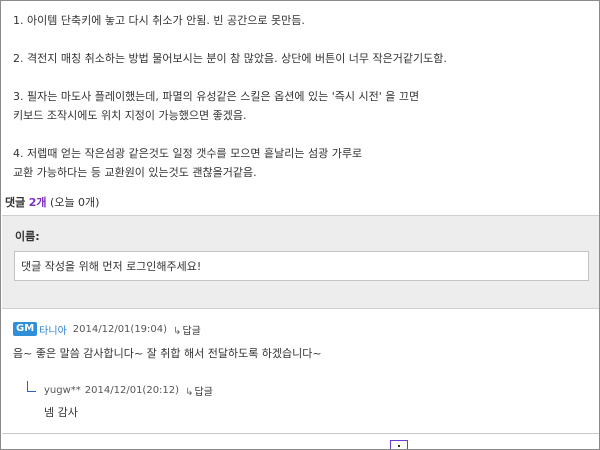 The image size is (600, 450). Describe the element at coordinates (31, 386) in the screenshot. I see `nested-reply-corner-icon` at that location.